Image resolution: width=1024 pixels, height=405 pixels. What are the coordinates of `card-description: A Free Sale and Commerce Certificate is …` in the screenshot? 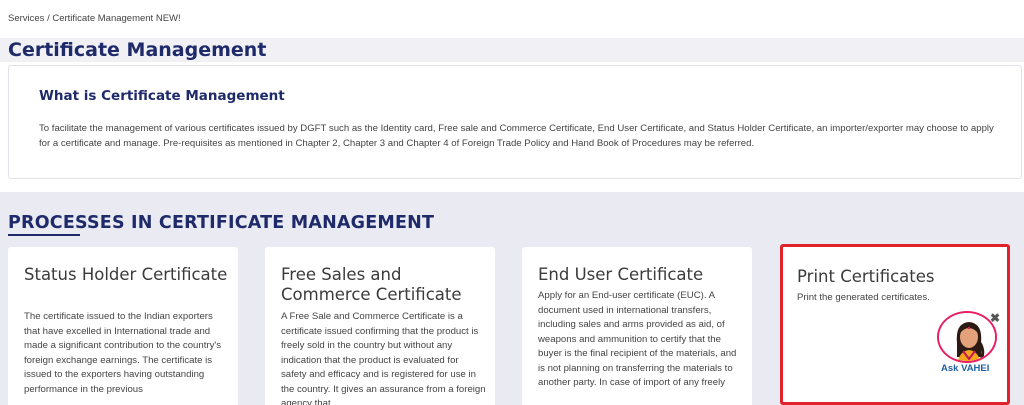 It's located at (383, 358).